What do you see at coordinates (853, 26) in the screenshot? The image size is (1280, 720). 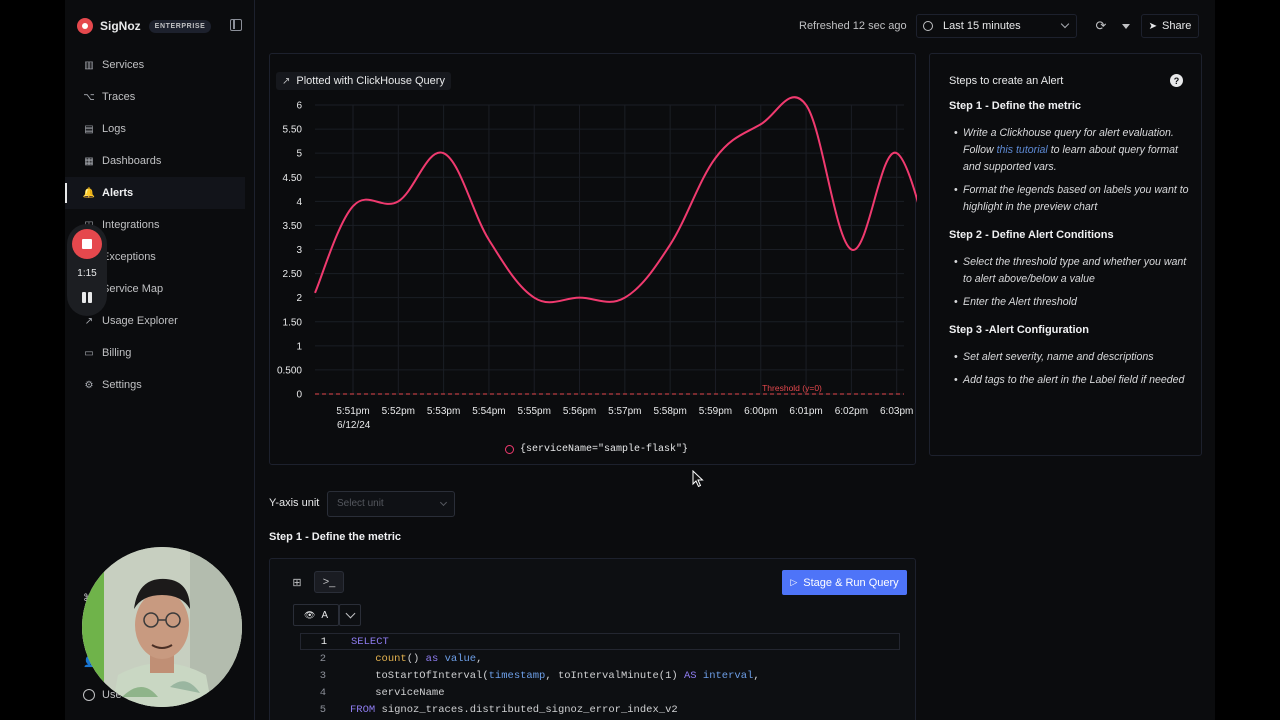 I see `refreshed-status: Refreshed 12 sec ago` at bounding box center [853, 26].